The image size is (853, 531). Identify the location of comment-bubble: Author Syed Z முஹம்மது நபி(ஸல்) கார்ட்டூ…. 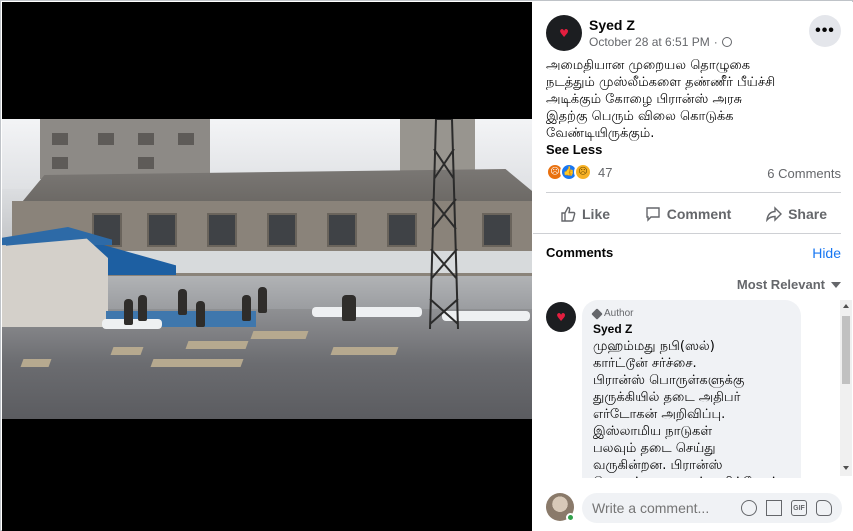
(691, 389).